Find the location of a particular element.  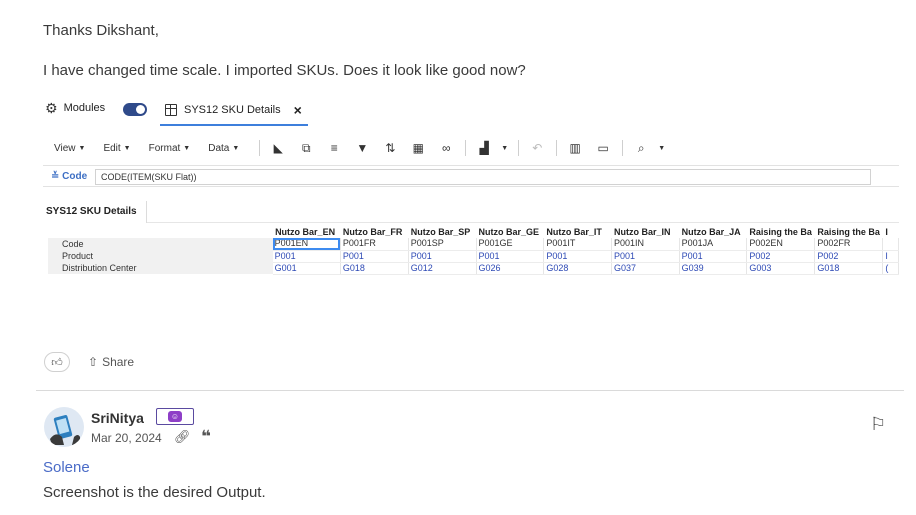

grid-cell: ( is located at coordinates (890, 268).